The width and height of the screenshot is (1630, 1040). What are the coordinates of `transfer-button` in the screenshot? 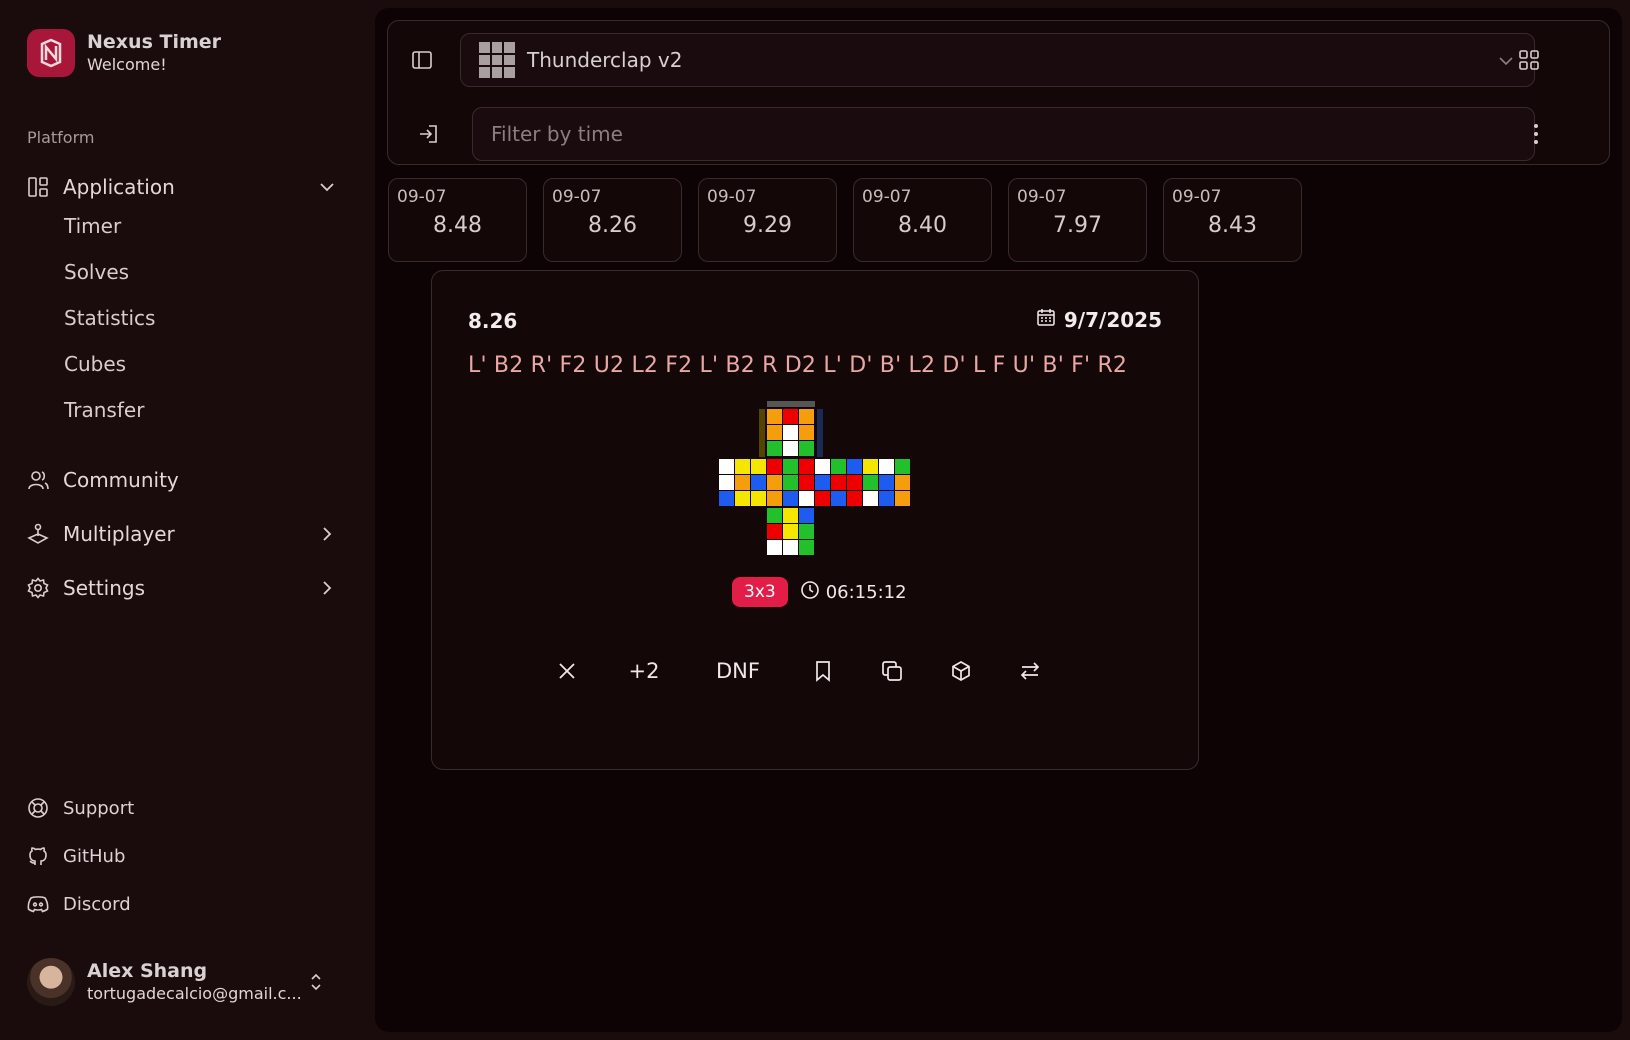 It's located at (1030, 671).